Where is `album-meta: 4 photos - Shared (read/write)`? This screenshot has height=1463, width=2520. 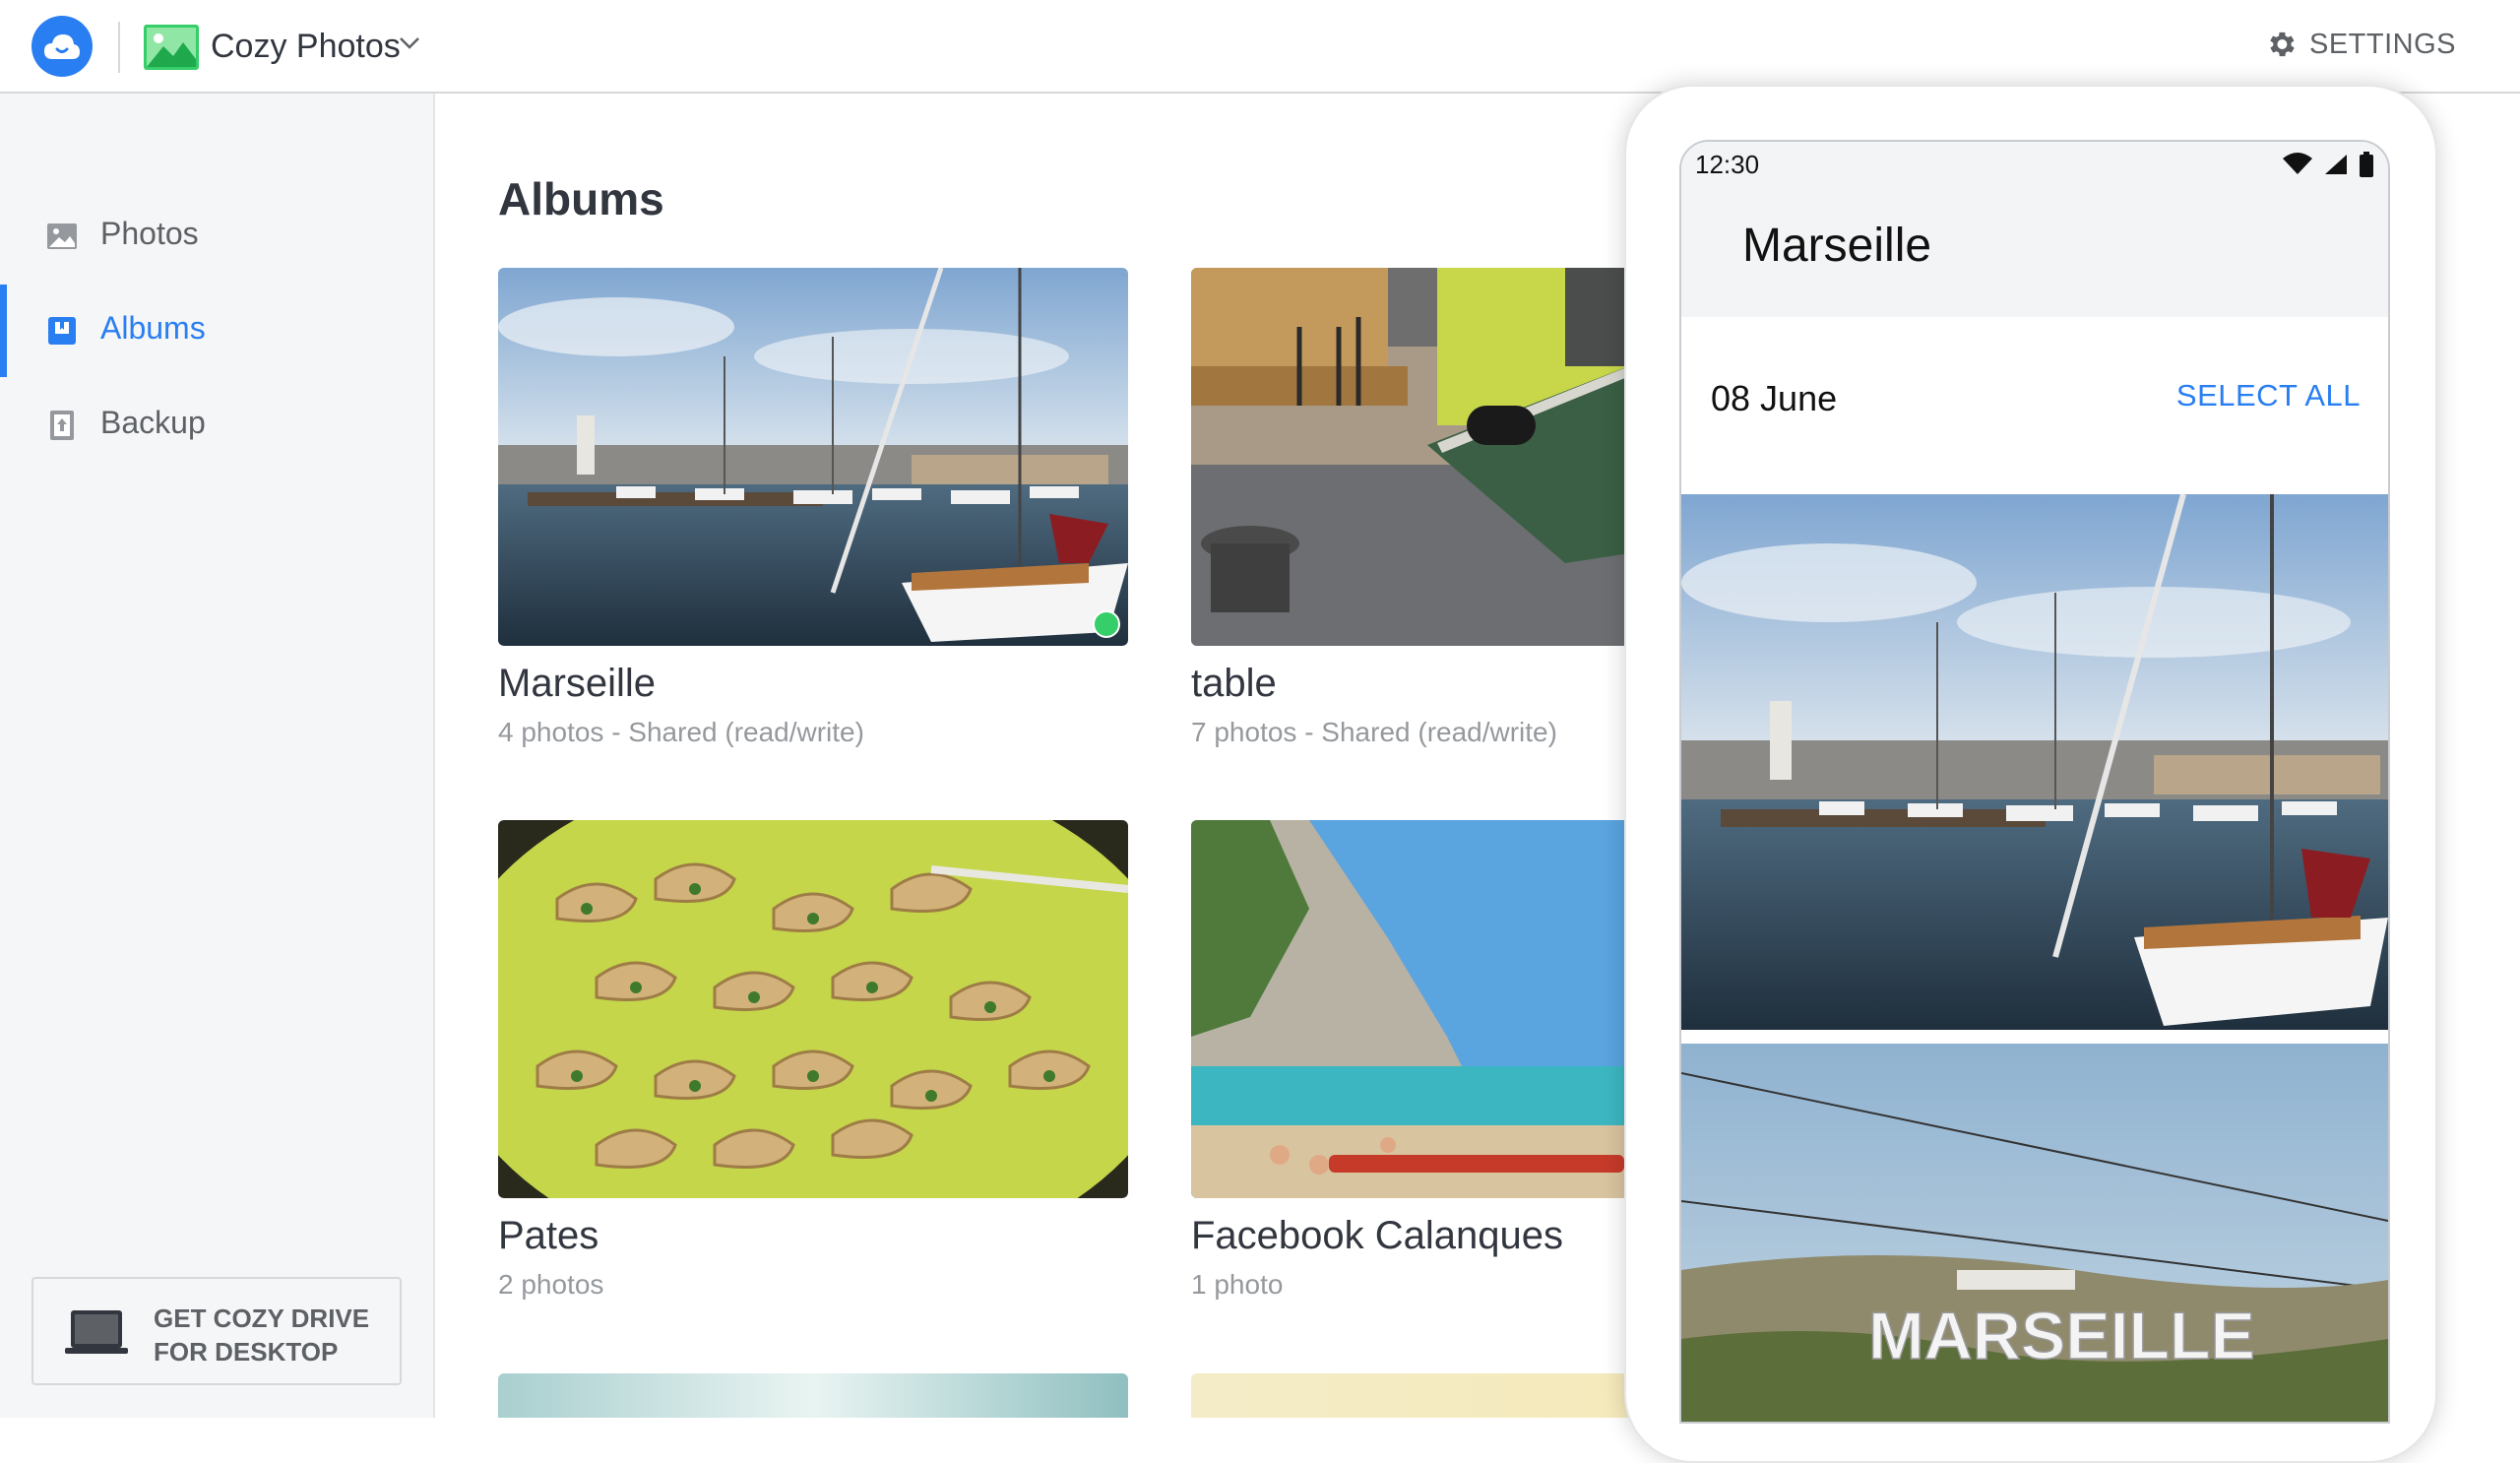
album-meta: 4 photos - Shared (read/write) is located at coordinates (681, 732).